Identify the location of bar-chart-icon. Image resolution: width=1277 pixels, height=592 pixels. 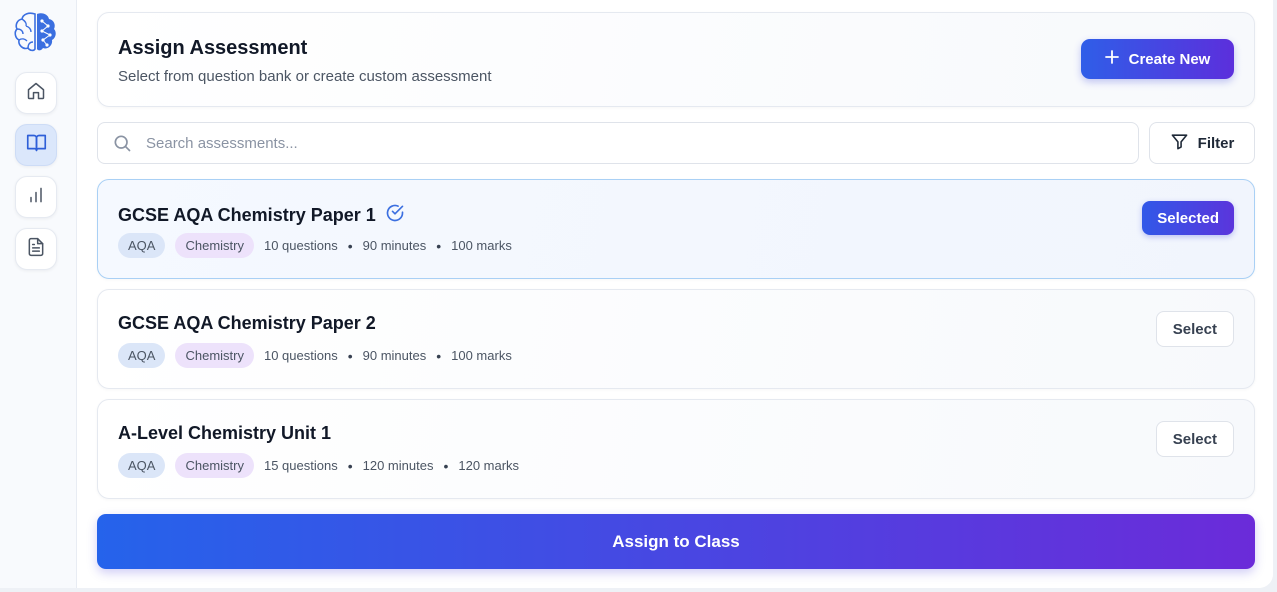
(36, 197).